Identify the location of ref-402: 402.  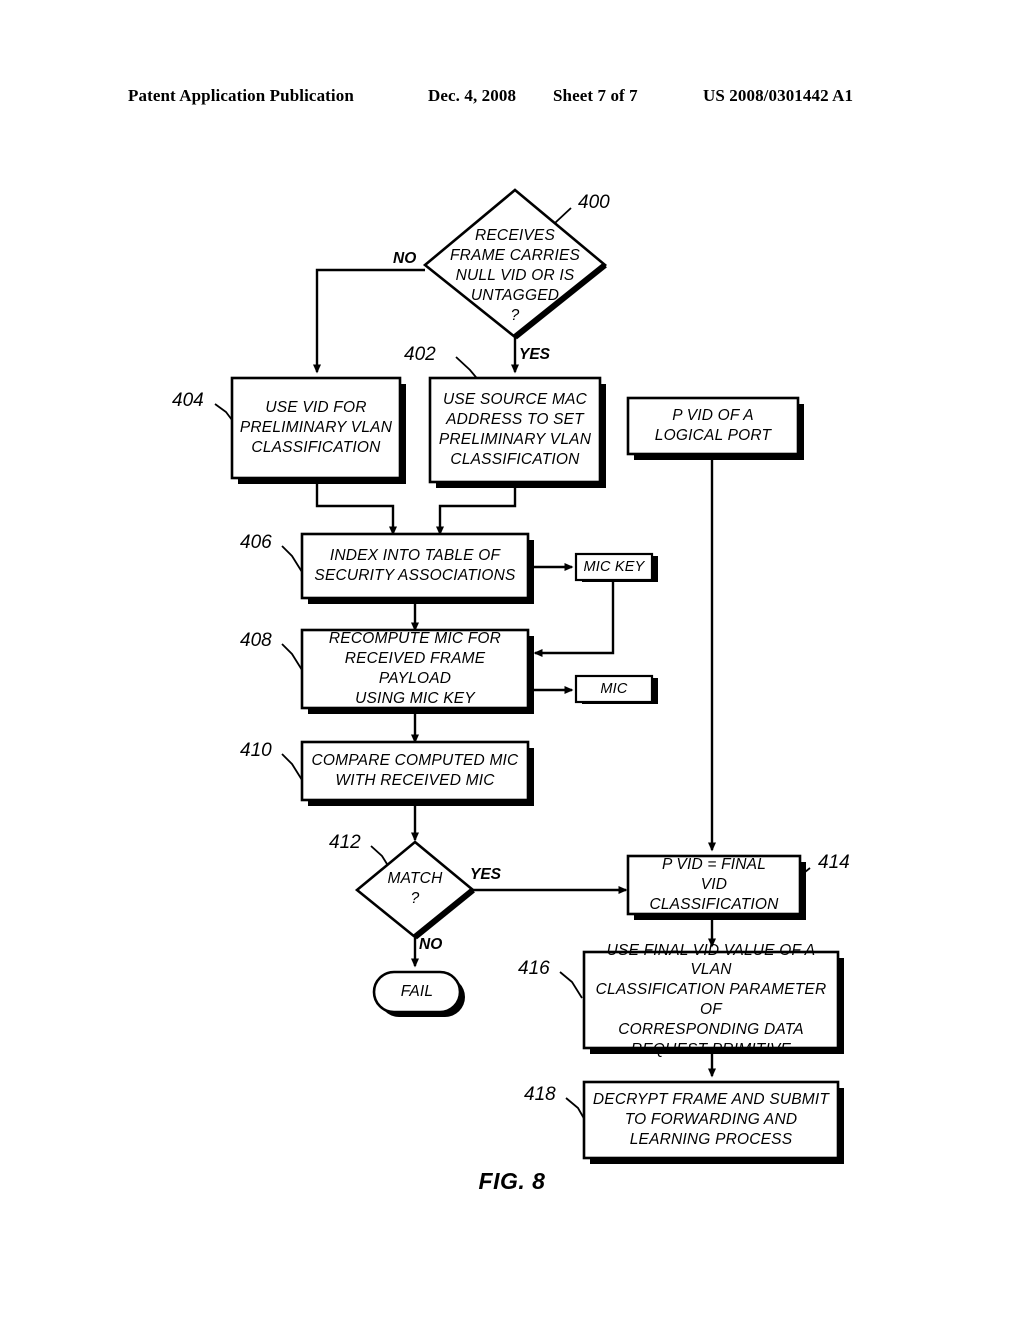
(420, 354).